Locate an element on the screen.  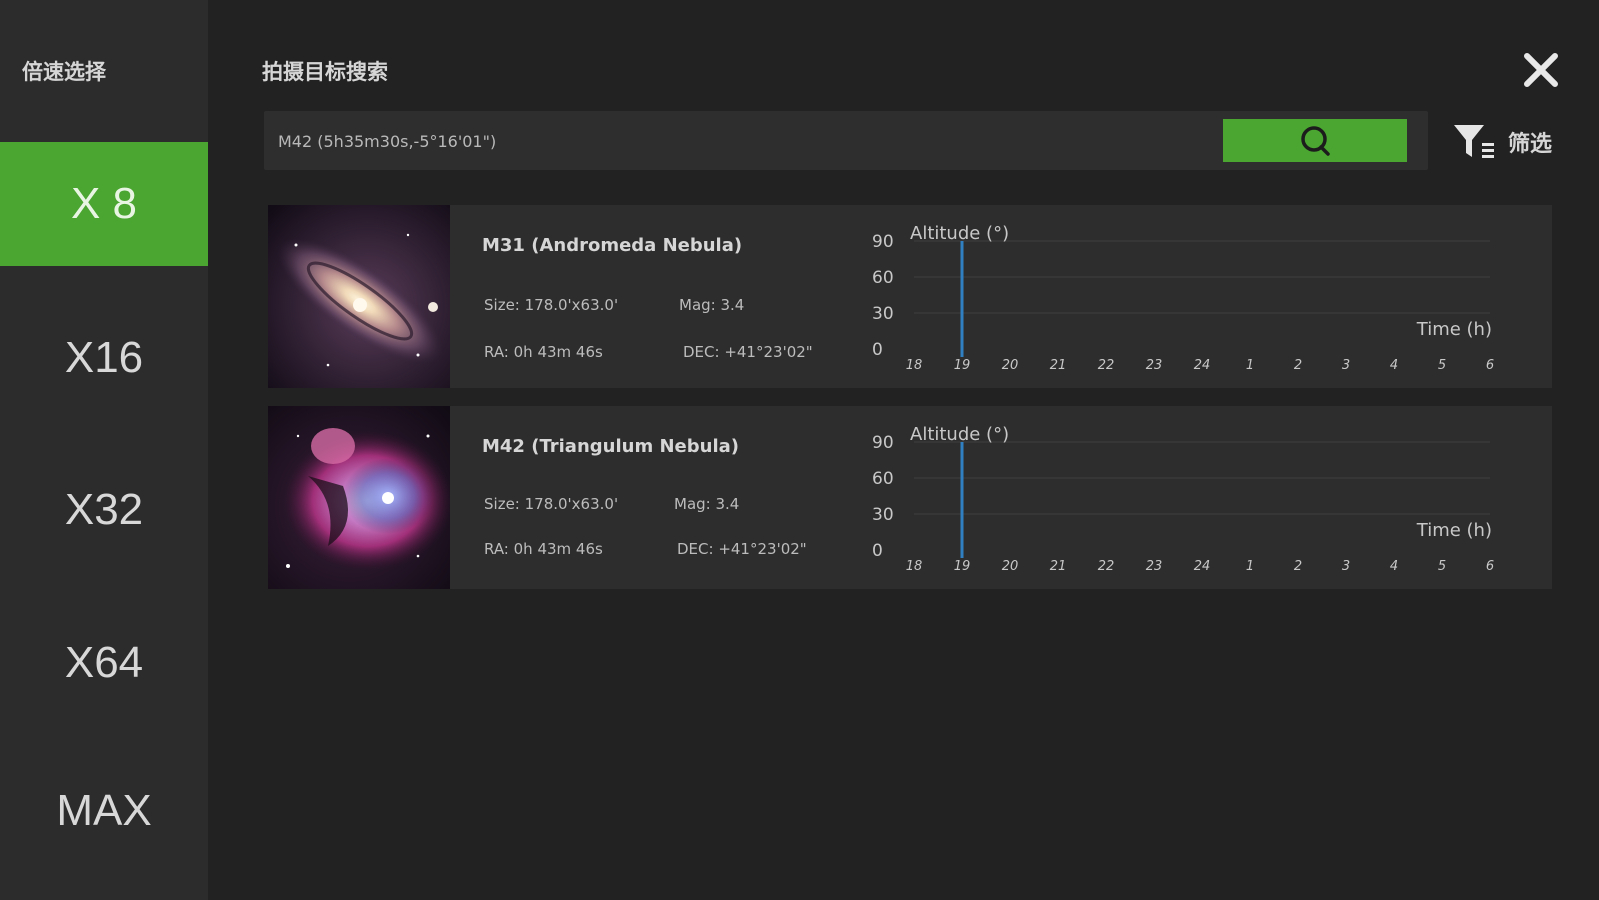
nebula-image is located at coordinates (359, 497).